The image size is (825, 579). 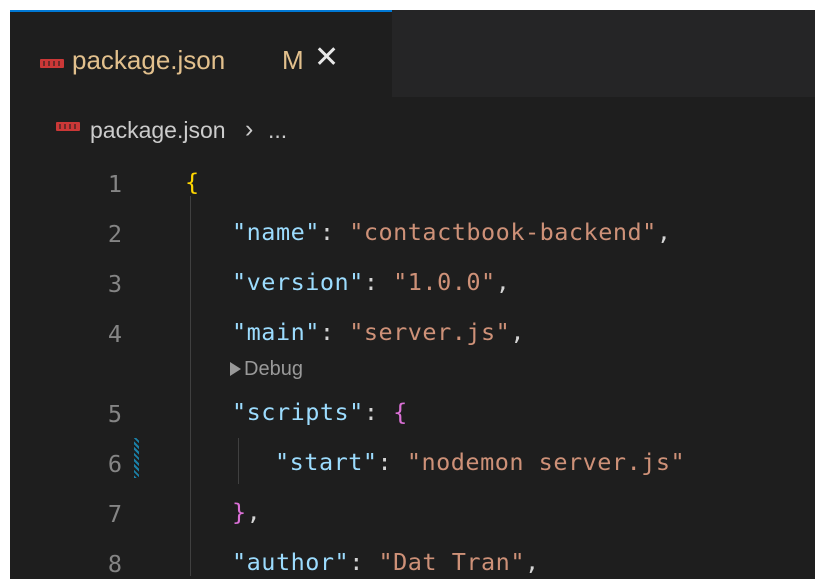 I want to click on line-code: "name": "contactbook-backend",, so click(x=451, y=232).